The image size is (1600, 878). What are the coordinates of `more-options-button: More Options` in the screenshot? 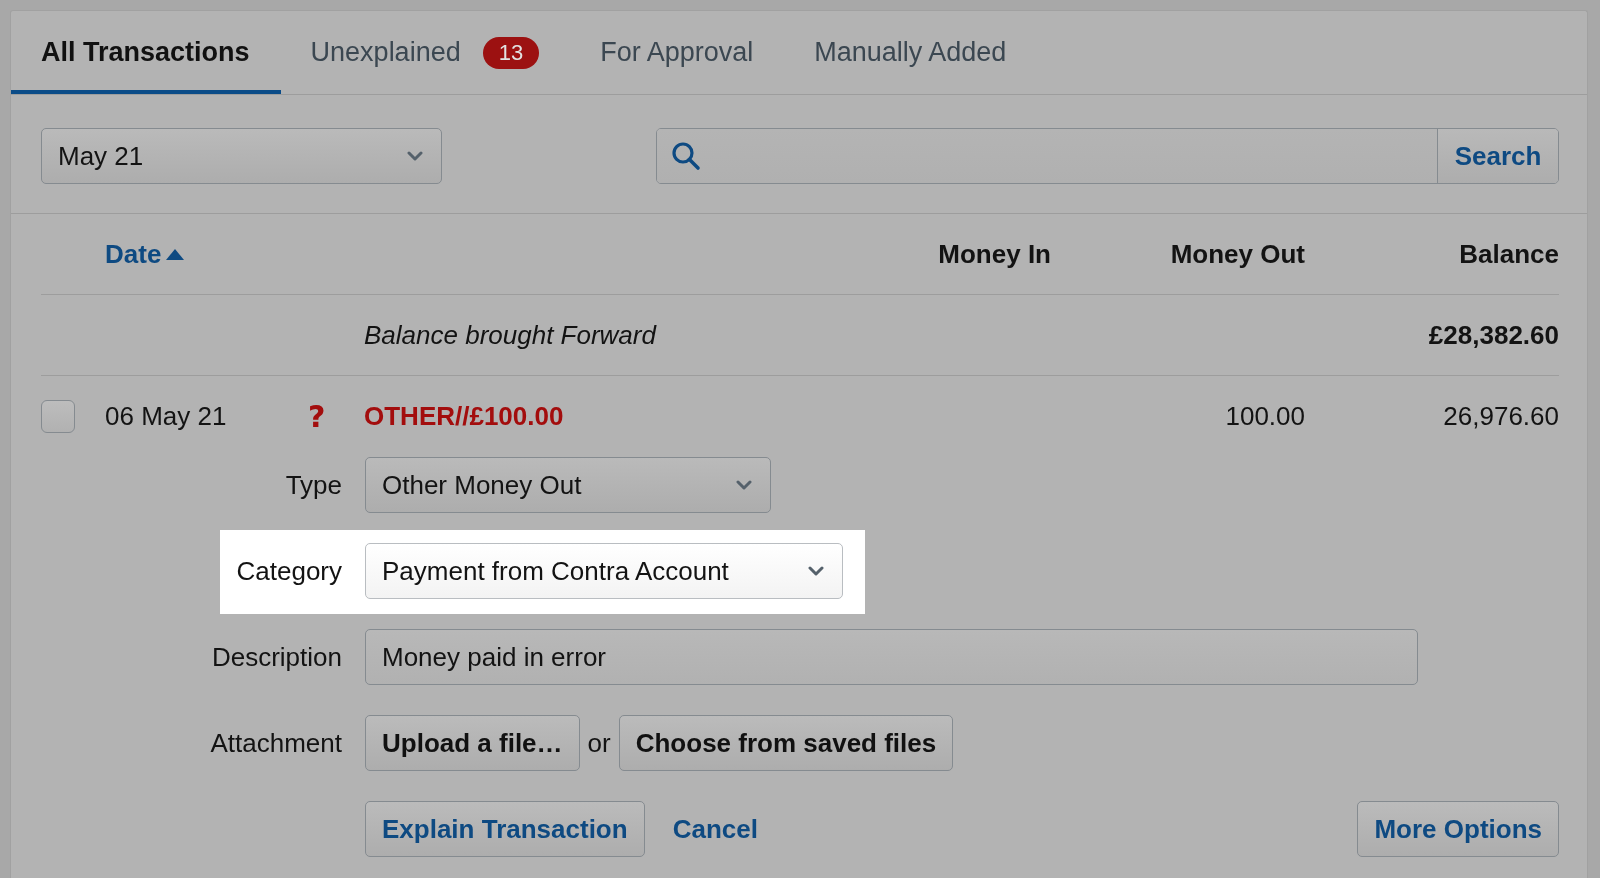 It's located at (1458, 829).